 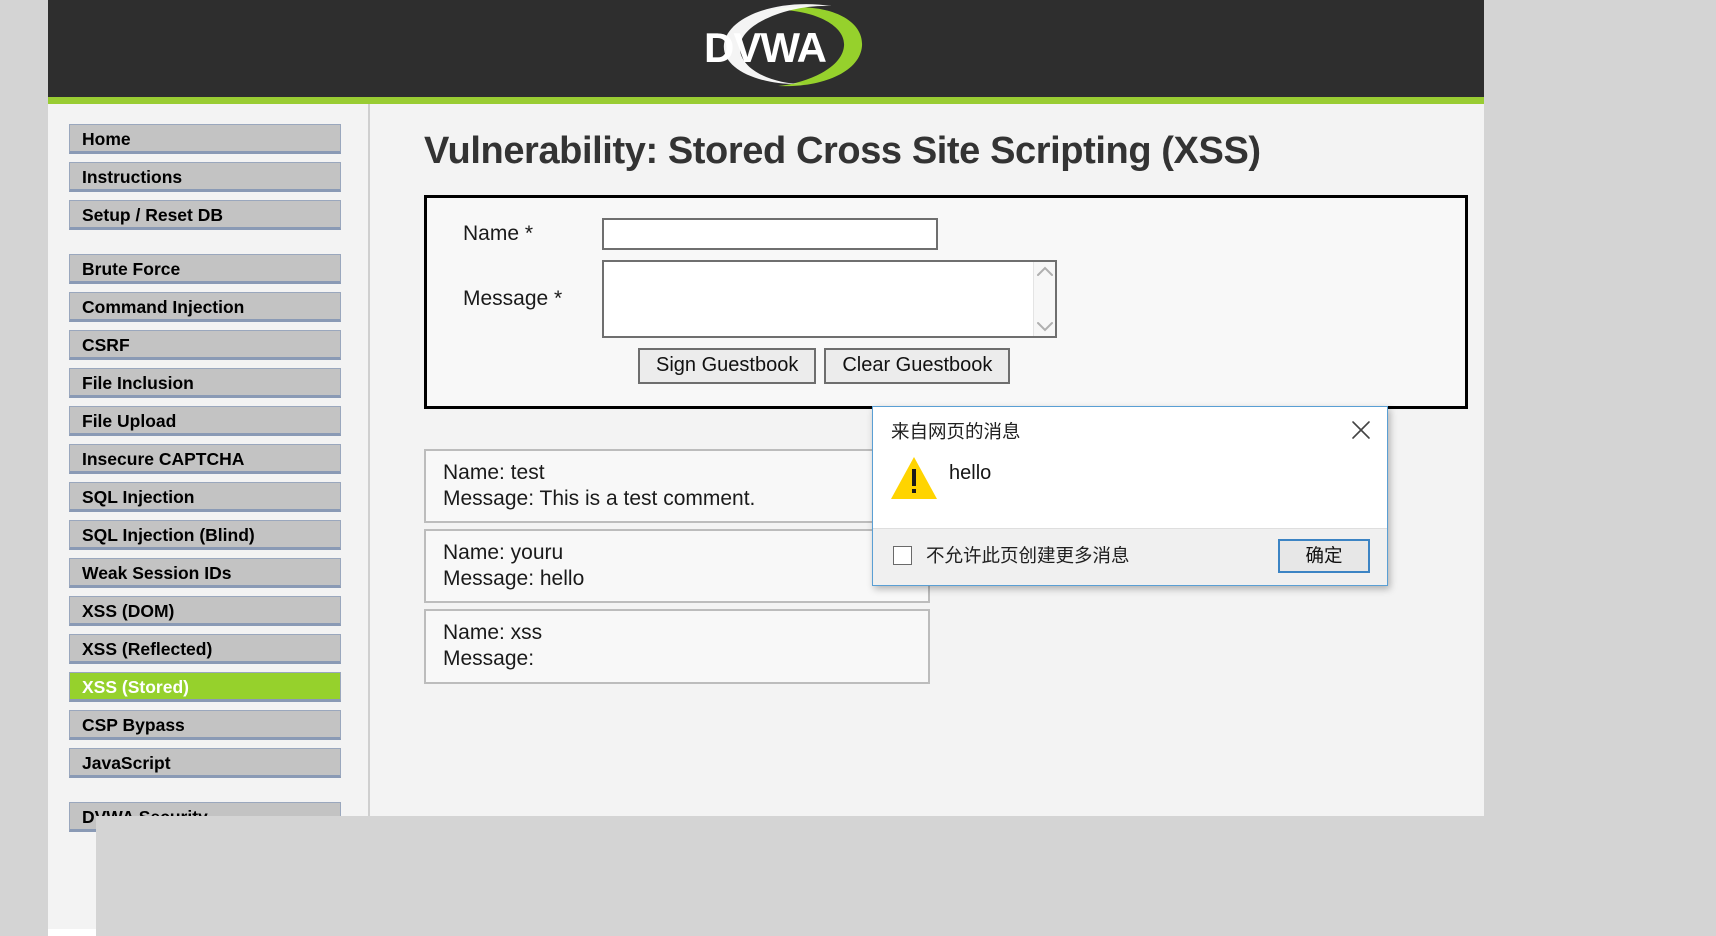 What do you see at coordinates (205, 573) in the screenshot?
I see `sidebar-item-weak-session-ids: Weak Session IDs` at bounding box center [205, 573].